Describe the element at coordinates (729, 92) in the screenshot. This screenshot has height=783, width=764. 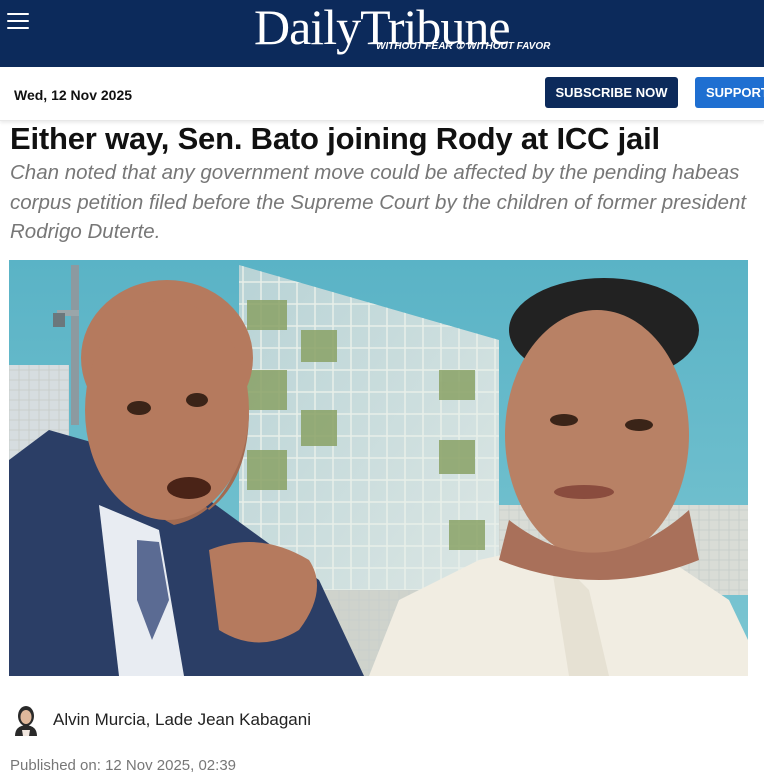
I see `support-button: SUPPORT` at that location.